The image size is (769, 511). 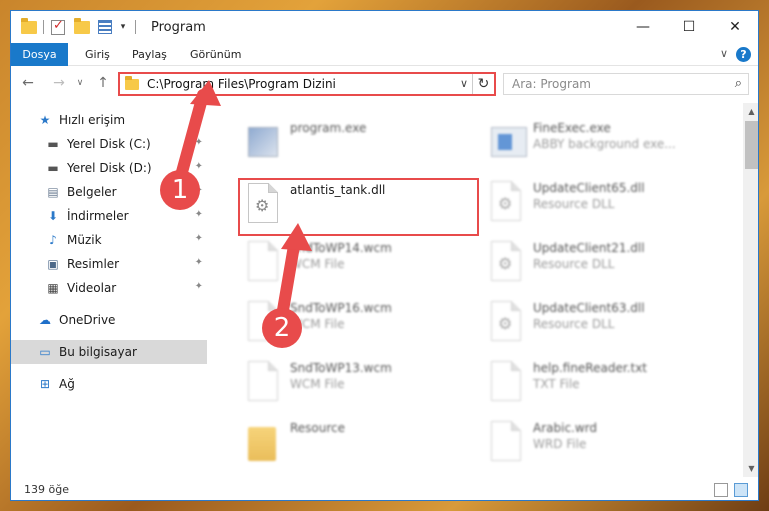 What do you see at coordinates (589, 188) in the screenshot?
I see `file-name: UpdateClient65.dll` at bounding box center [589, 188].